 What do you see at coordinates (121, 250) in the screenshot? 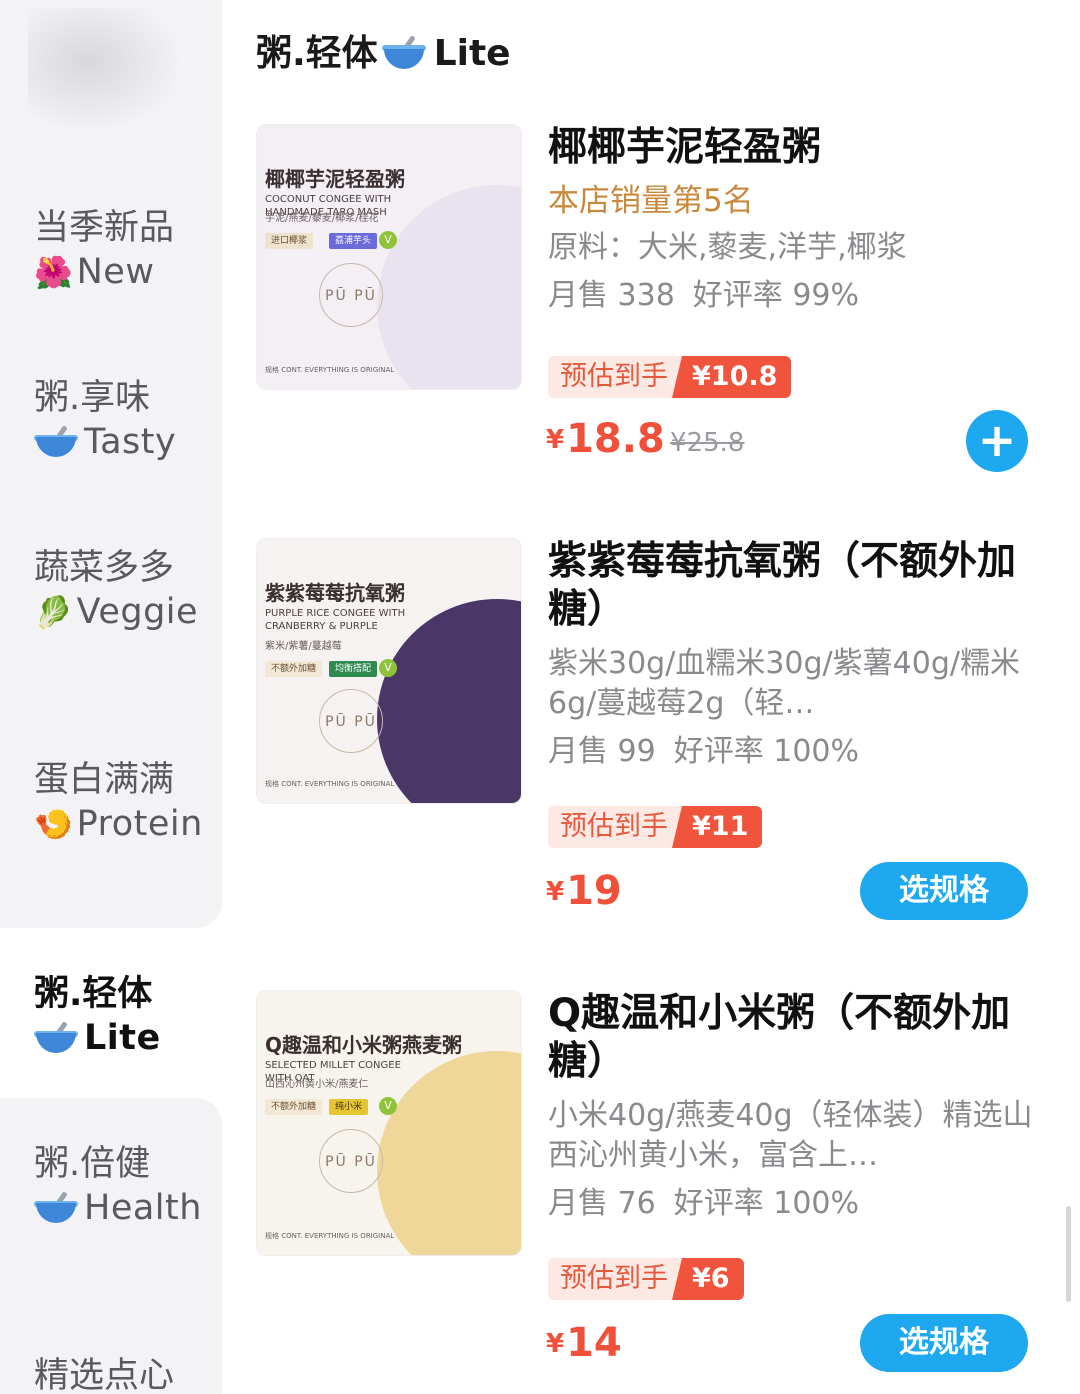
I see `sidebar-item-new: 当季新品 🌺 New` at bounding box center [121, 250].